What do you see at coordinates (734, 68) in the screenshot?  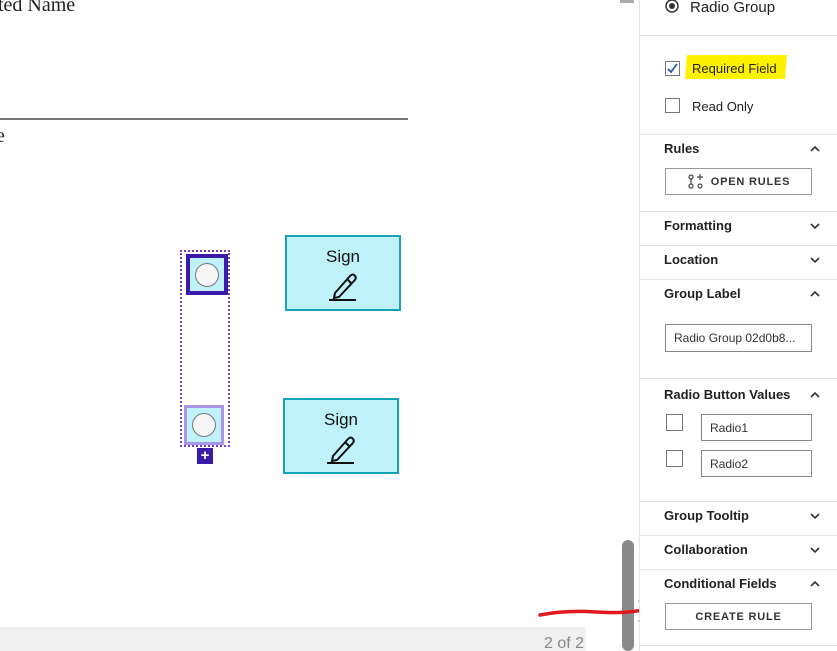 I see `required-field-label: Required Field` at bounding box center [734, 68].